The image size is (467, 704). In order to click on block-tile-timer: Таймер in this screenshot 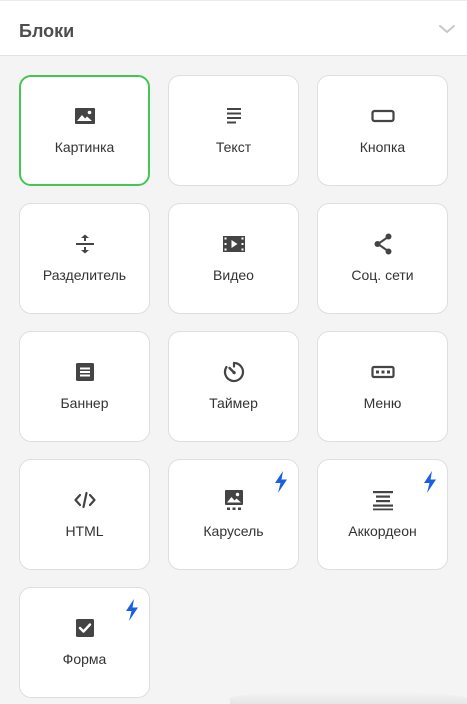, I will do `click(233, 386)`.